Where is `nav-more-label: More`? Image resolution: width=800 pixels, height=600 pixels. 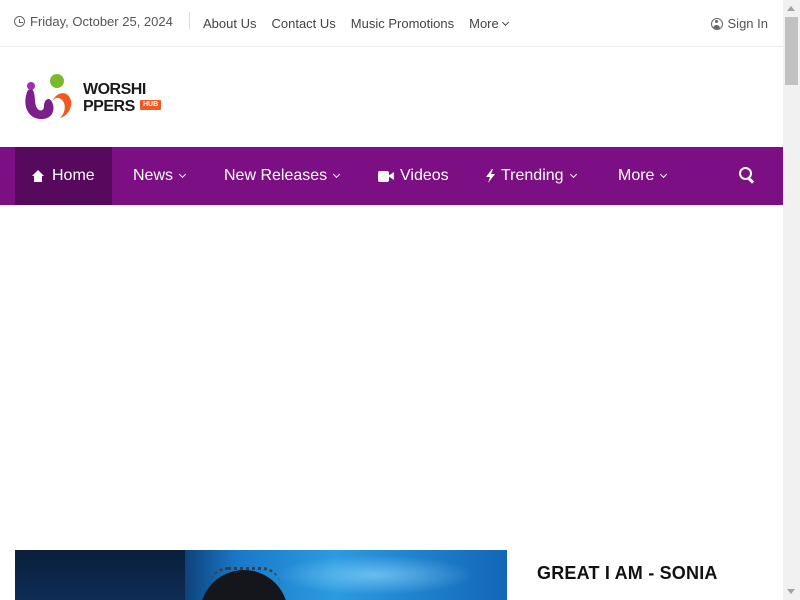
nav-more-label: More is located at coordinates (636, 175).